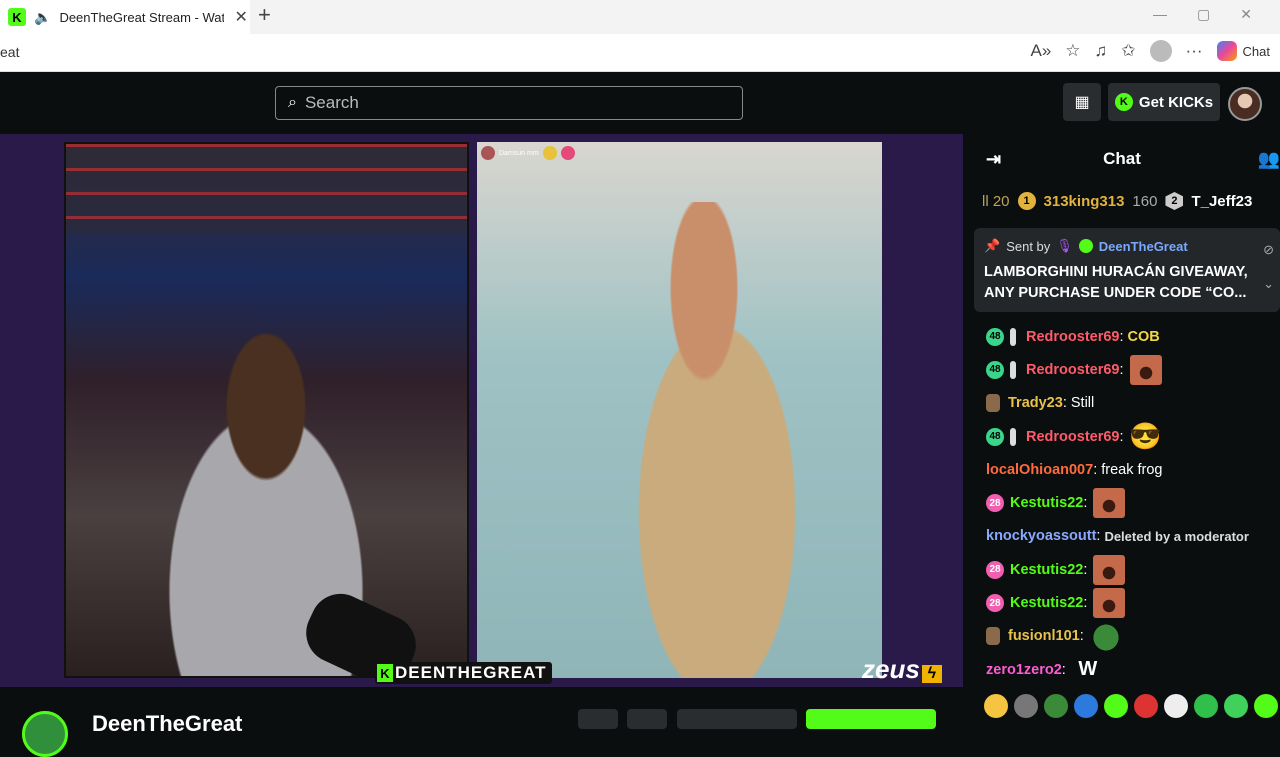 The width and height of the screenshot is (1280, 757). Describe the element at coordinates (1131, 403) in the screenshot. I see `chat-message: Trady23: Still` at that location.